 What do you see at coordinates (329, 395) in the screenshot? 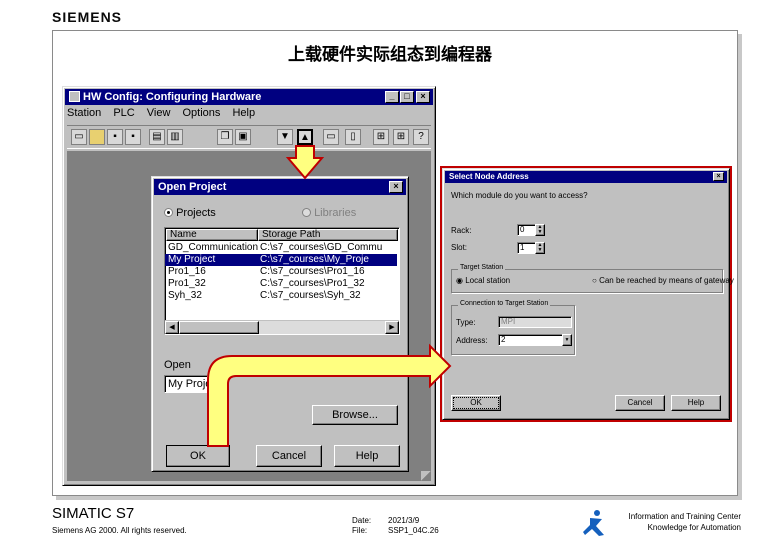
I see `bent-arrow` at bounding box center [329, 395].